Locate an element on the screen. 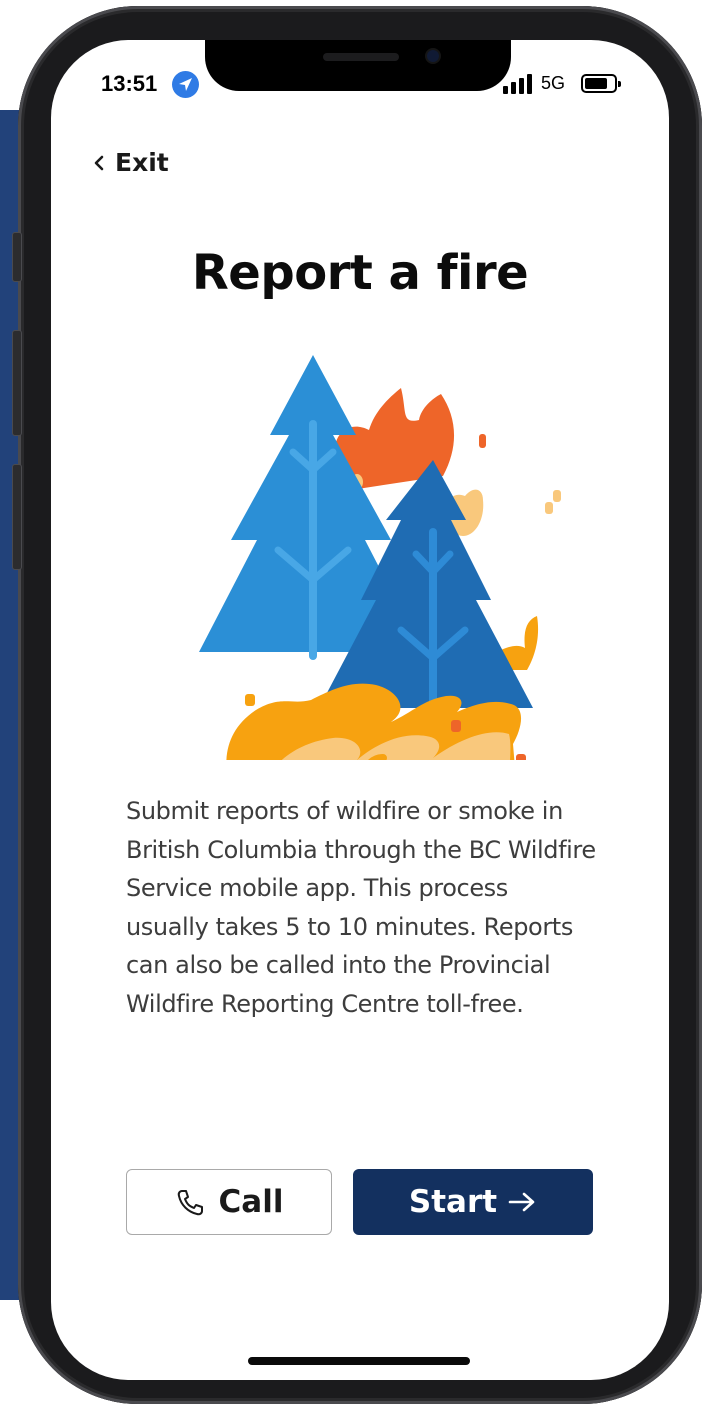 The height and width of the screenshot is (1407, 702). exit-button: Exit is located at coordinates (131, 162).